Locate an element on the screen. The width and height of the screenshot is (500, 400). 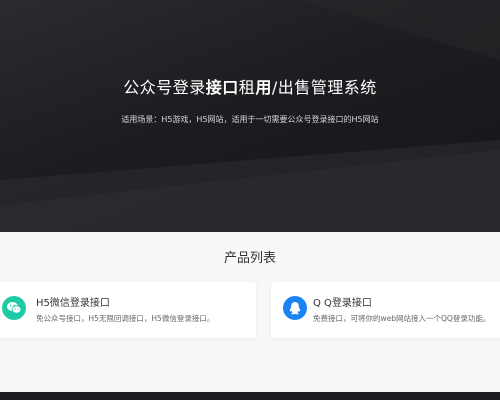
hero-title-part1: 公众号登录 is located at coordinates (164, 87).